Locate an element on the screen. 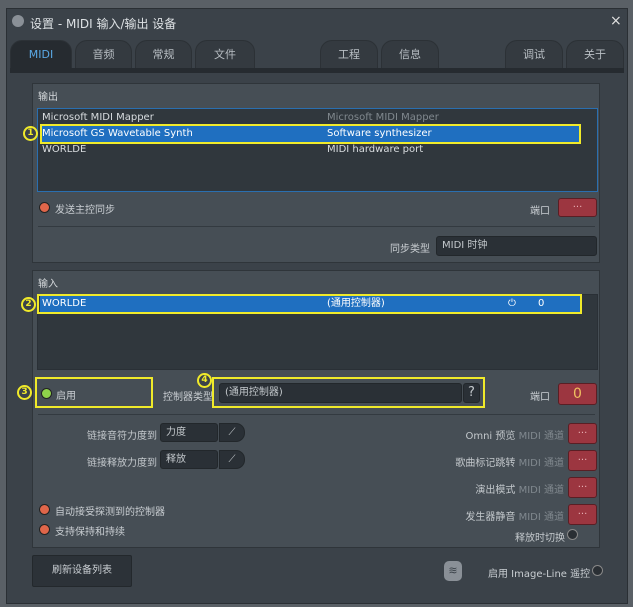 The height and width of the screenshot is (607, 633). channel-name: 发生器静音 is located at coordinates (490, 517).